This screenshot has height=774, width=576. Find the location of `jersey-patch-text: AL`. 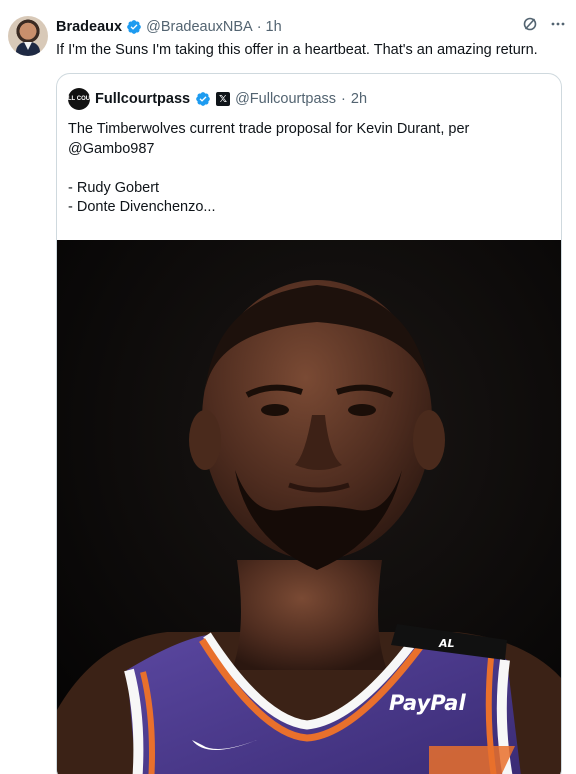

jersey-patch-text: AL is located at coordinates (446, 643).